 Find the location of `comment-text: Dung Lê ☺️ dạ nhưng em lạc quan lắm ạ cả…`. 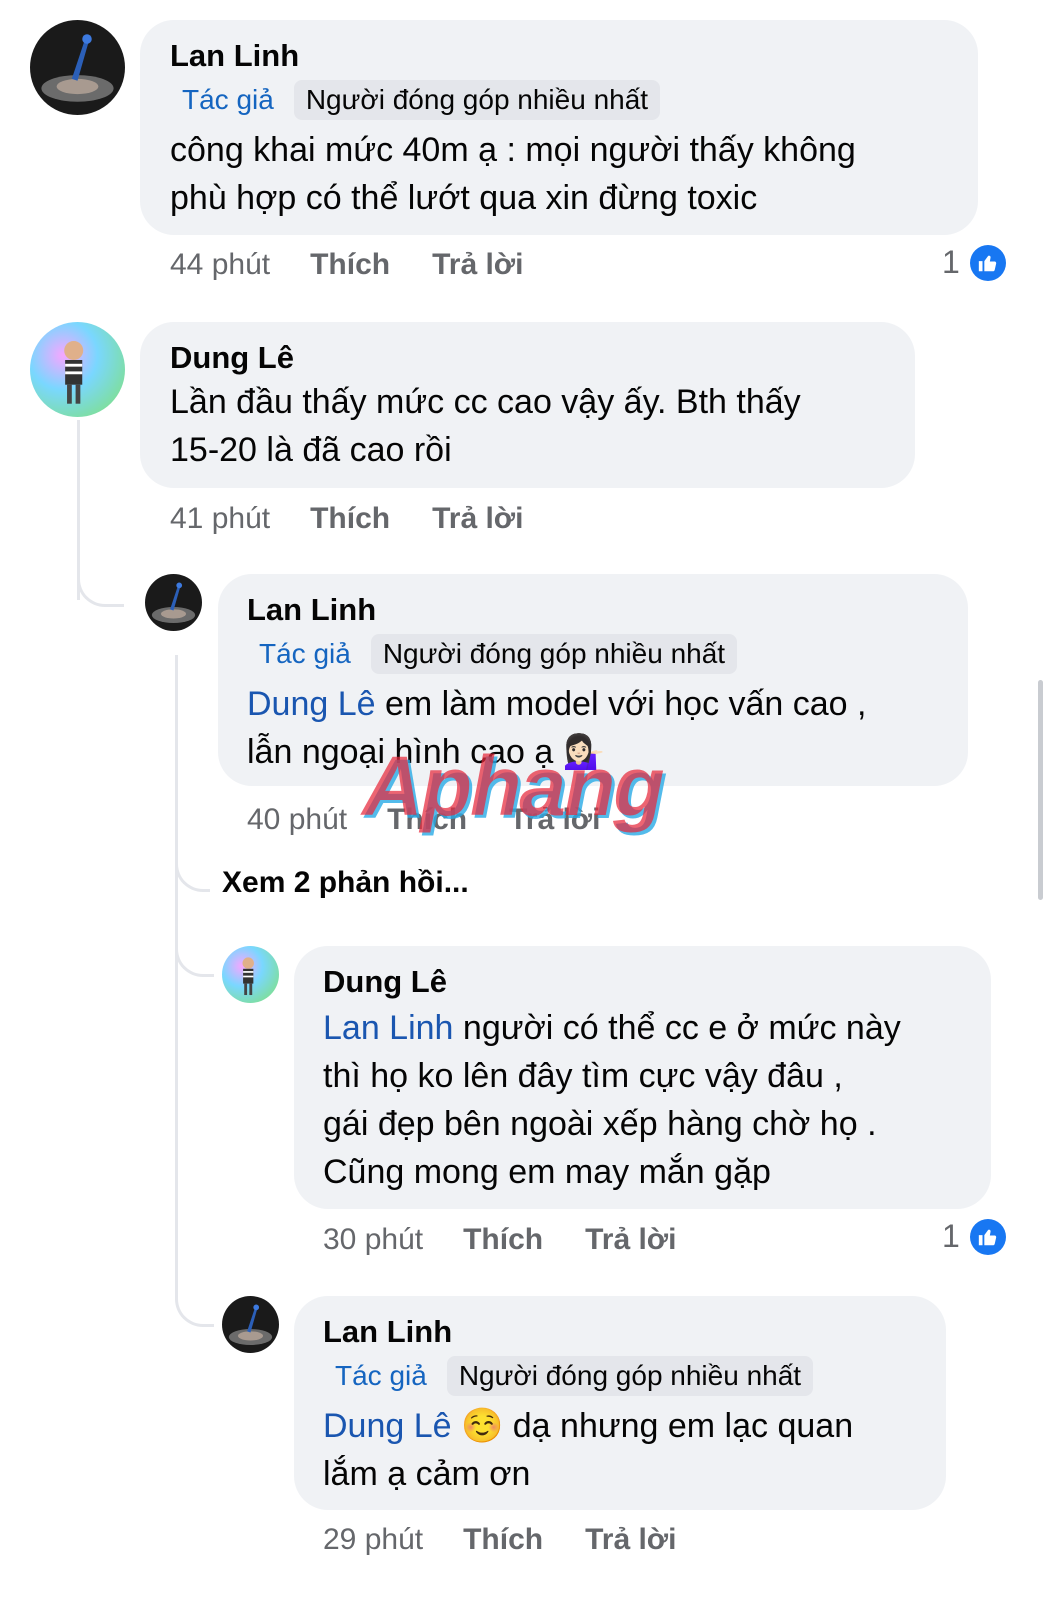

comment-text: Dung Lê ☺️ dạ nhưng em lạc quan lắm ạ cả… is located at coordinates (633, 1450).